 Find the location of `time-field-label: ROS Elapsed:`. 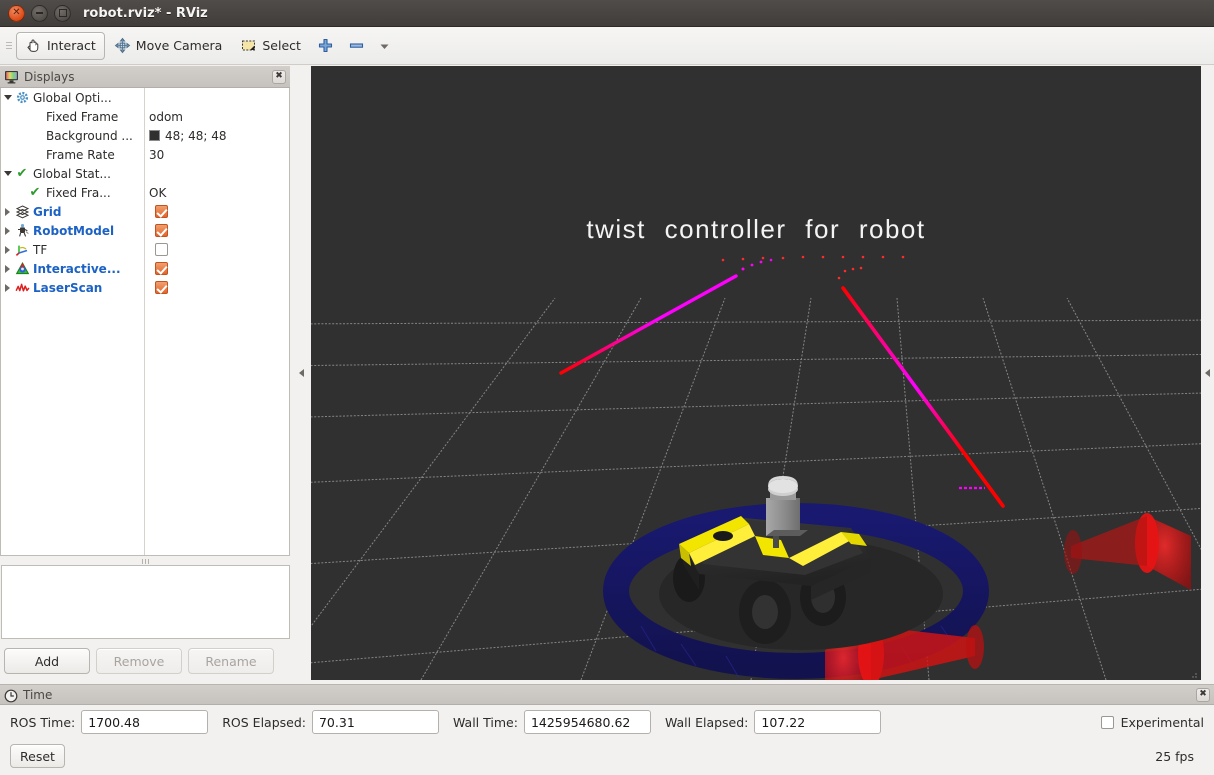

time-field-label: ROS Elapsed: is located at coordinates (264, 722).